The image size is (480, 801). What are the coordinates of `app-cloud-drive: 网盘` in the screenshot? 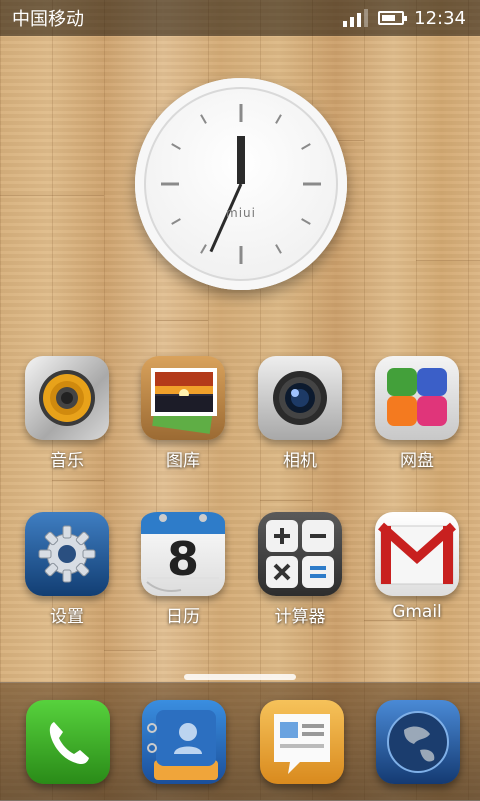 It's located at (417, 413).